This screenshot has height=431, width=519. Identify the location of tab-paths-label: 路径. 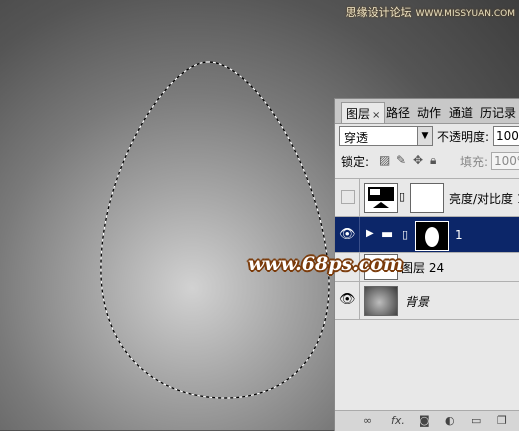
(398, 113).